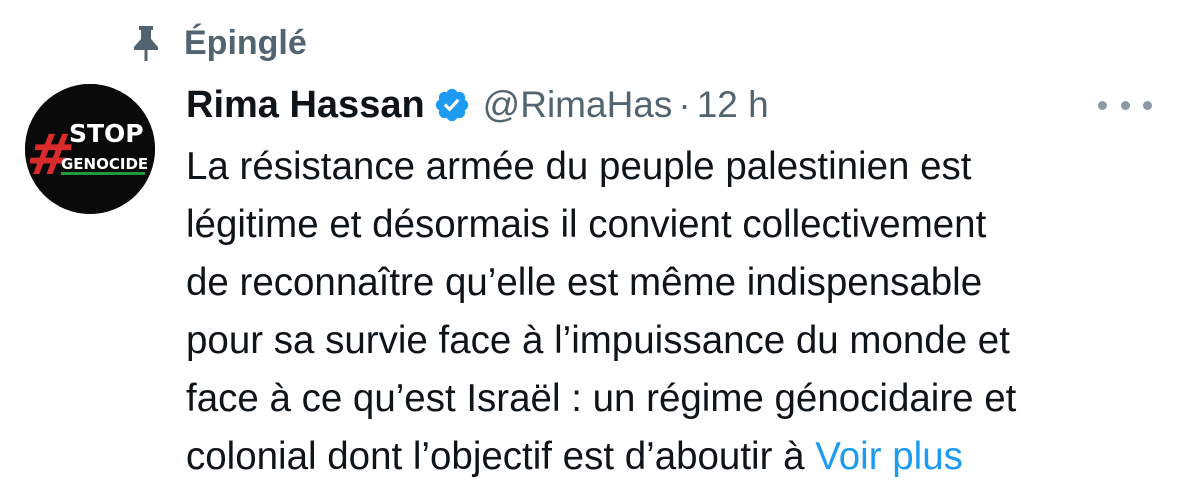  What do you see at coordinates (305, 105) in the screenshot?
I see `author-name: Rima Hassan` at bounding box center [305, 105].